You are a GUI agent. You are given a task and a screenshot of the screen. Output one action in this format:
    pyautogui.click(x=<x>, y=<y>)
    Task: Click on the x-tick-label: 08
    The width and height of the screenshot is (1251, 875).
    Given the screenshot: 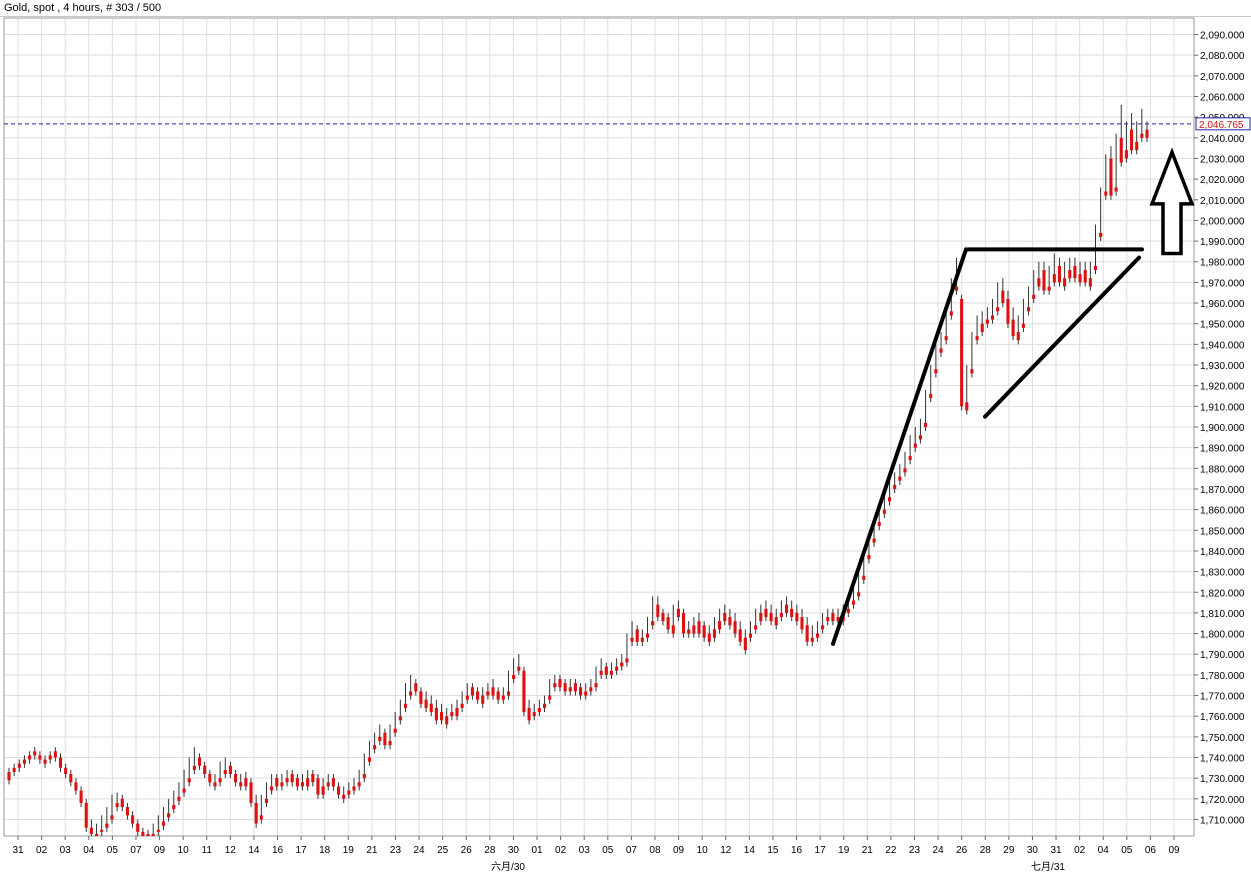 What is the action you would take?
    pyautogui.click(x=655, y=850)
    